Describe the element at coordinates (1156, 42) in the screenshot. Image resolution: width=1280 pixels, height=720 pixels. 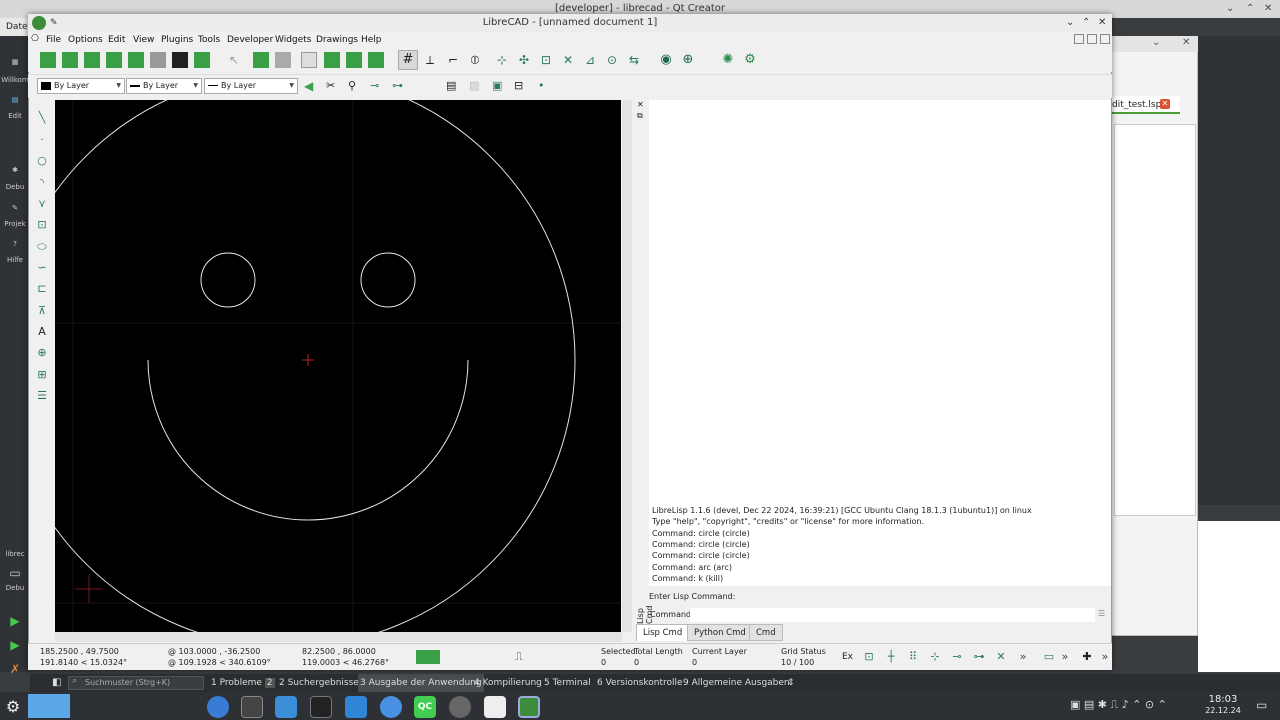
I see `chevron-down-icon: ⌄` at that location.